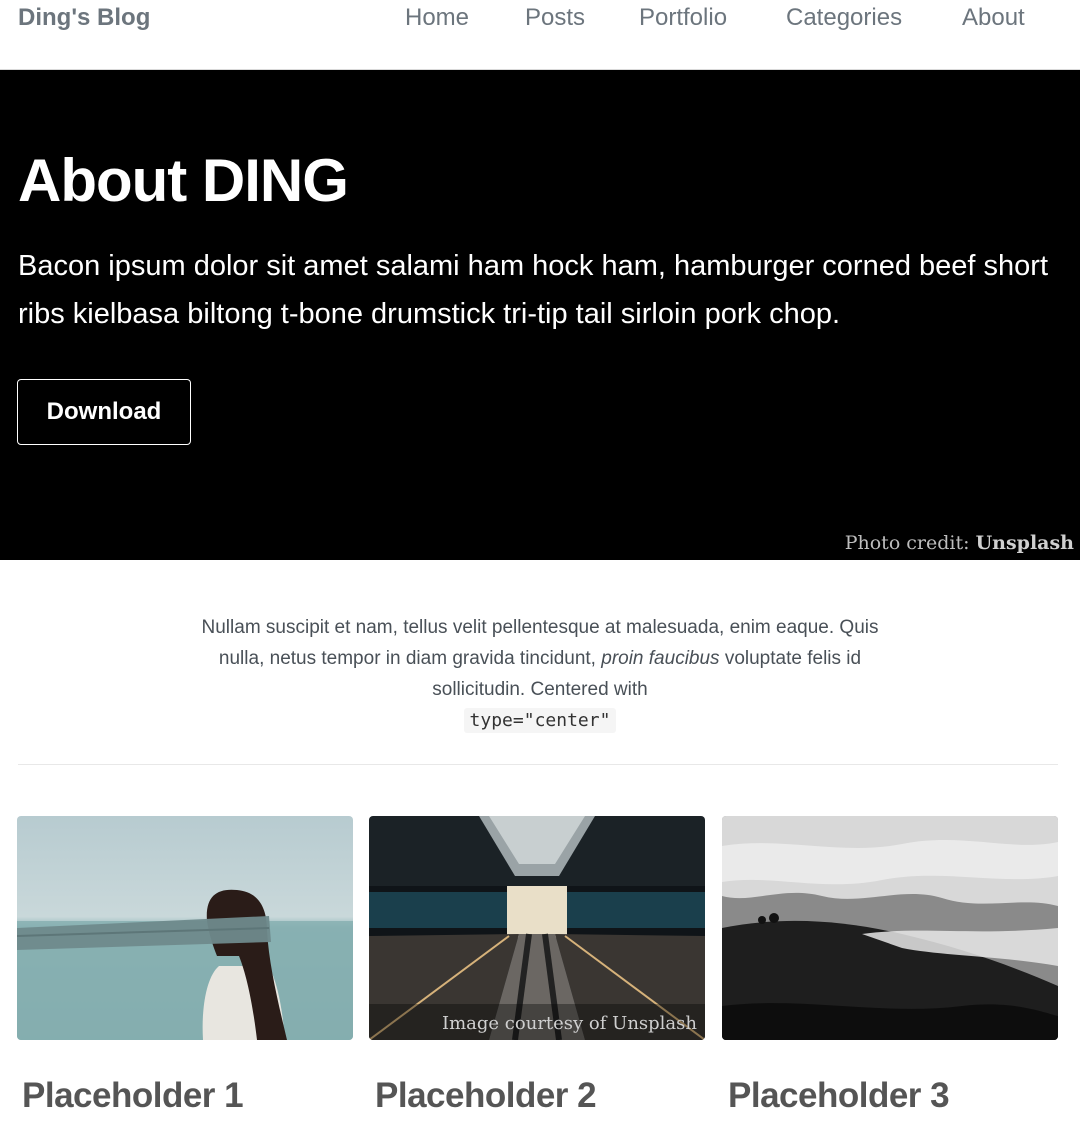 Image resolution: width=1080 pixels, height=1132 pixels. Describe the element at coordinates (486, 1096) in the screenshot. I see `card-2-title: Placeholder 2` at that location.